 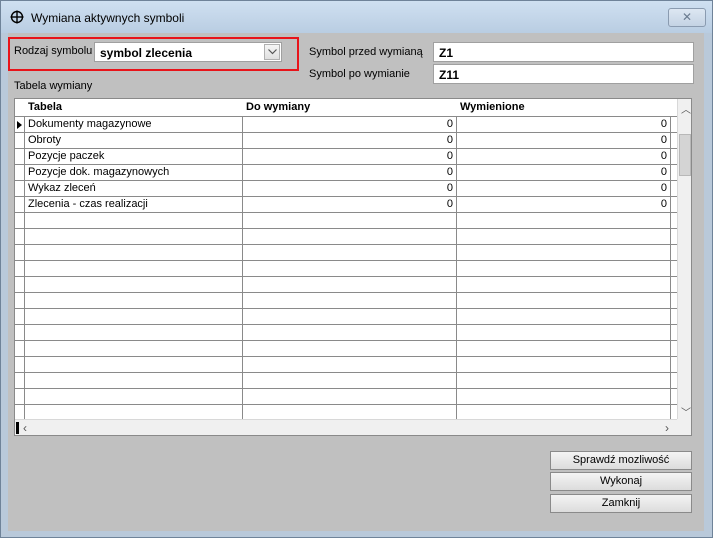 I want to click on horizontal-scrollbar: ‹ ›, so click(x=346, y=427).